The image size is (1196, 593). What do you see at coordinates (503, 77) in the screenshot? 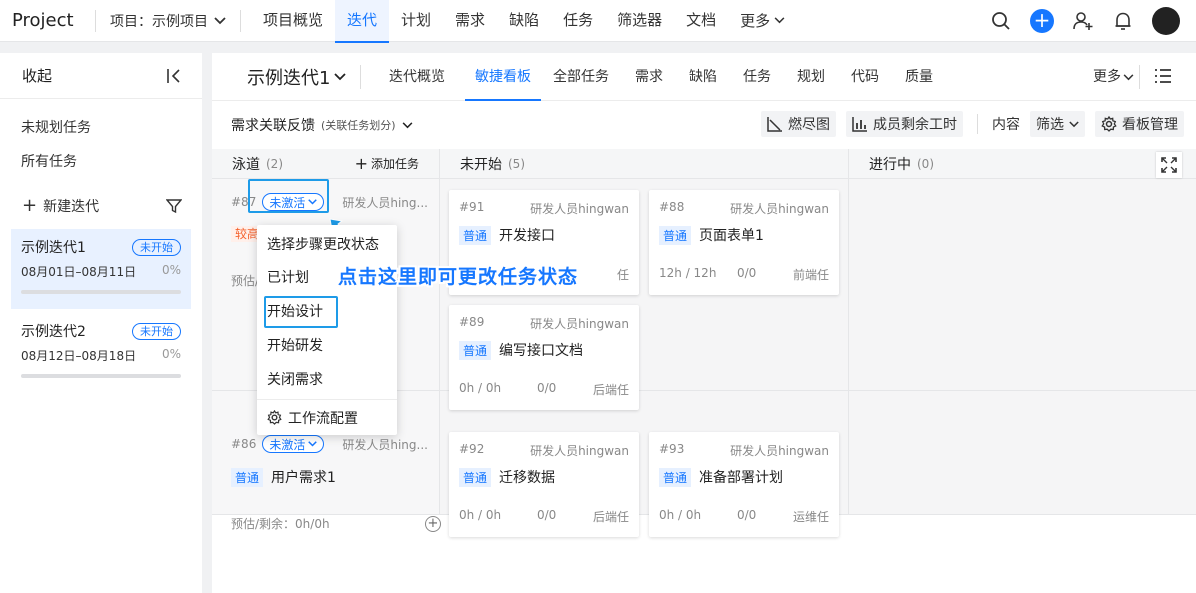
I see `tab-agile-board: 敏捷看板` at bounding box center [503, 77].